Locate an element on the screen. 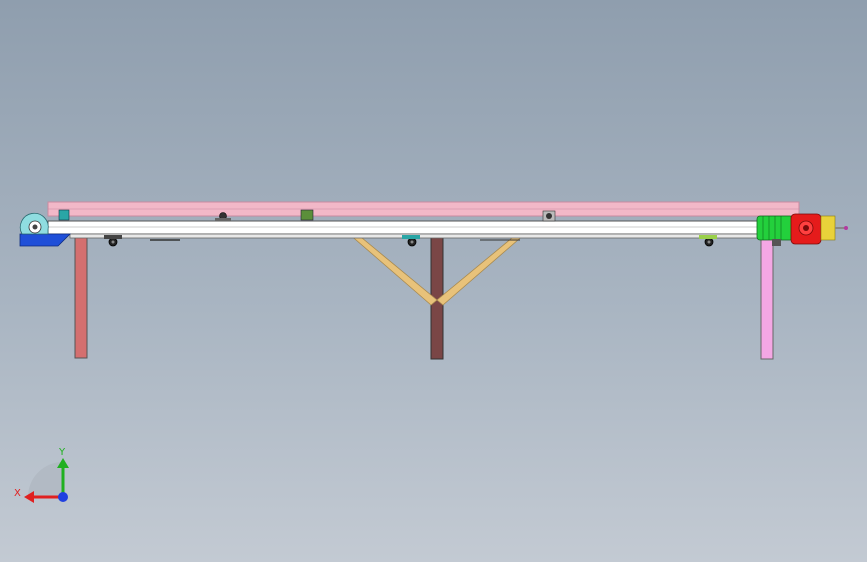 The image size is (867, 562). middle-leg is located at coordinates (437, 296).